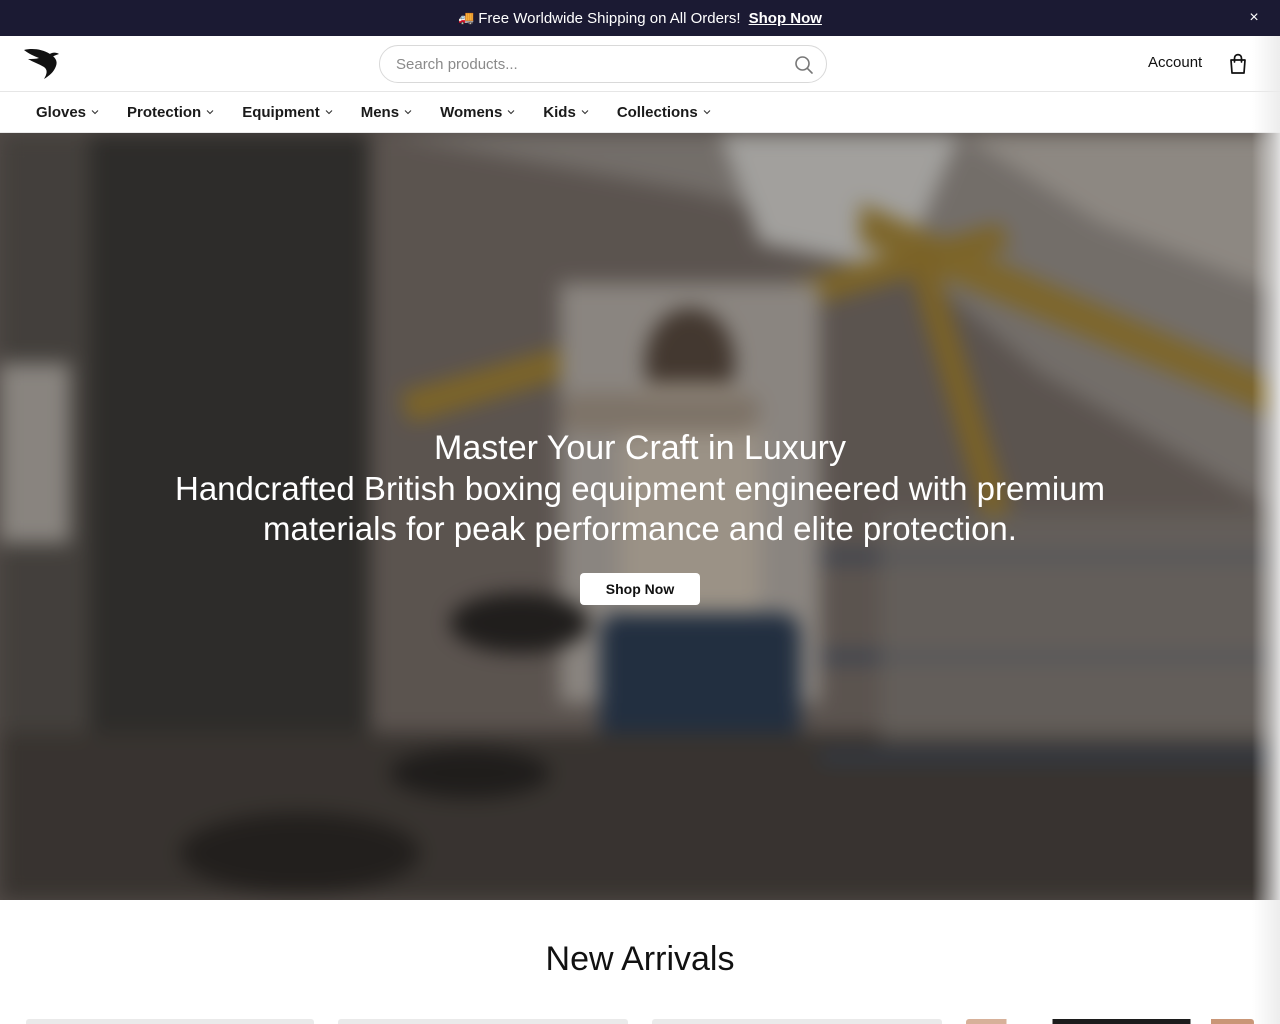 The height and width of the screenshot is (1024, 1280). What do you see at coordinates (640, 589) in the screenshot?
I see `hero-shop-now-button: Shop Now` at bounding box center [640, 589].